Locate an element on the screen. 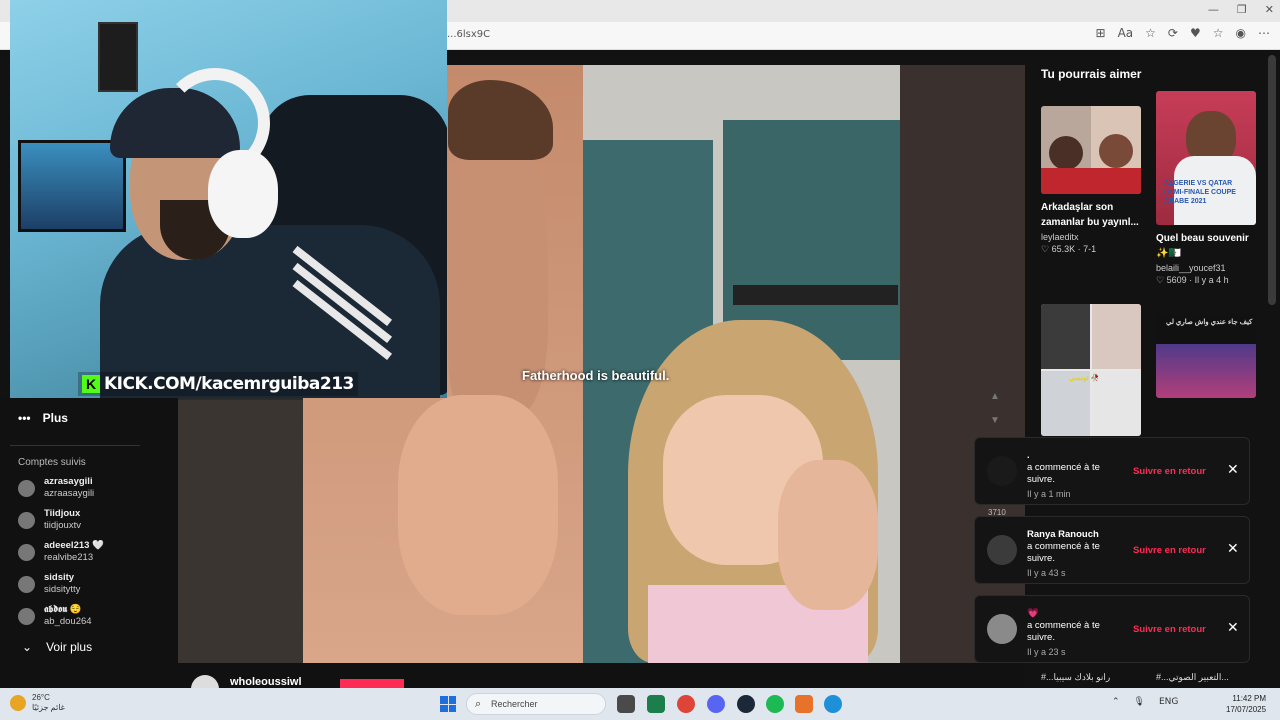 This screenshot has width=1280, height=720. taskbar-clock: 11:42 PM 17/07/2025 is located at coordinates (1246, 704).